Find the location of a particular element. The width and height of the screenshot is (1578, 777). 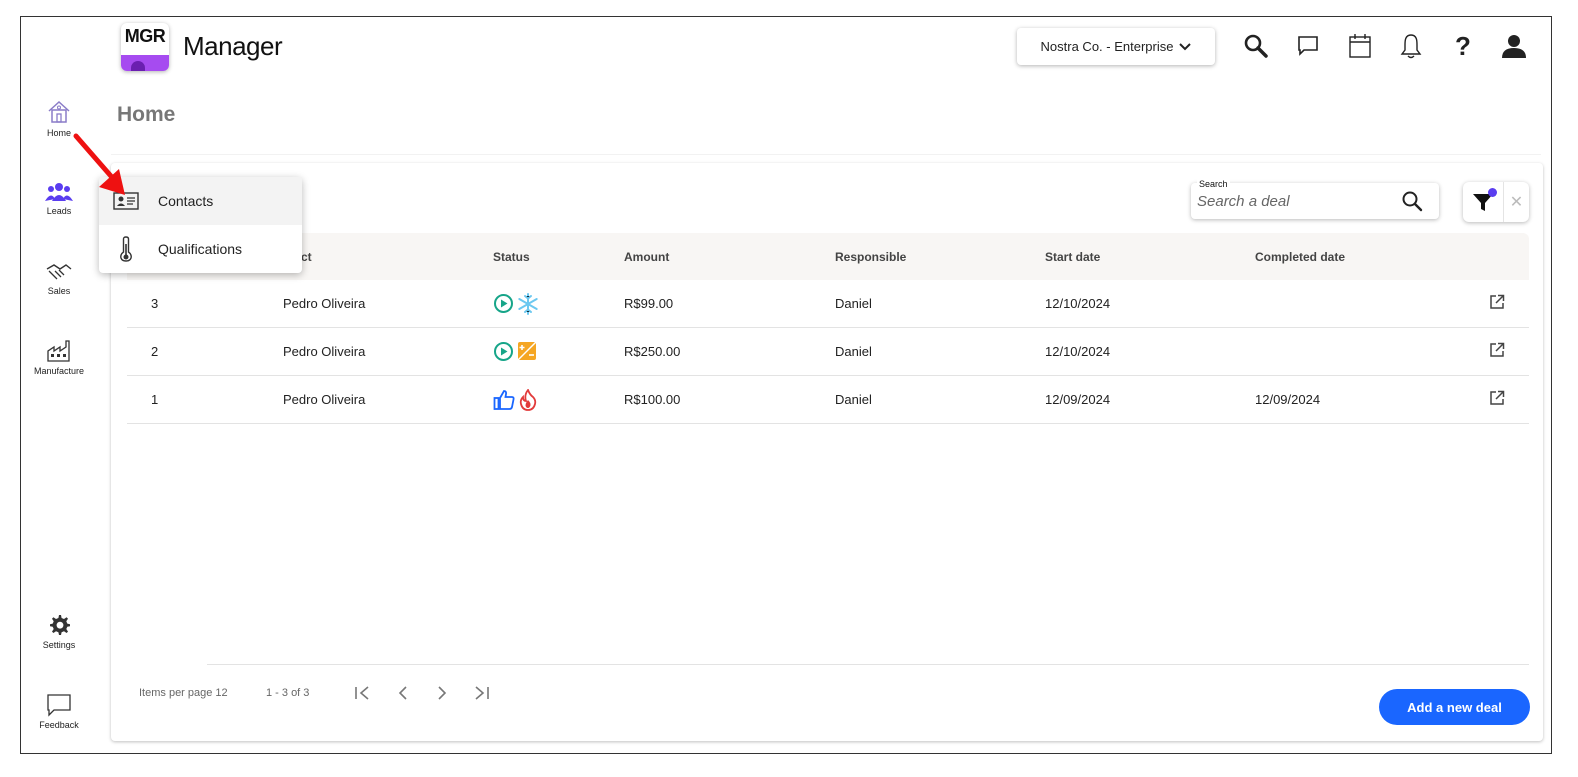

org-selector-label: Nostra Co. - Enterprise is located at coordinates (1107, 46).